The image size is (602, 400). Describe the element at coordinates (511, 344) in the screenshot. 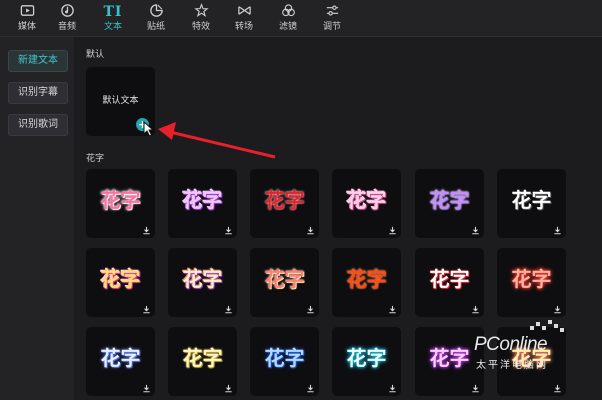

I see `watermark-brand: PConline` at that location.